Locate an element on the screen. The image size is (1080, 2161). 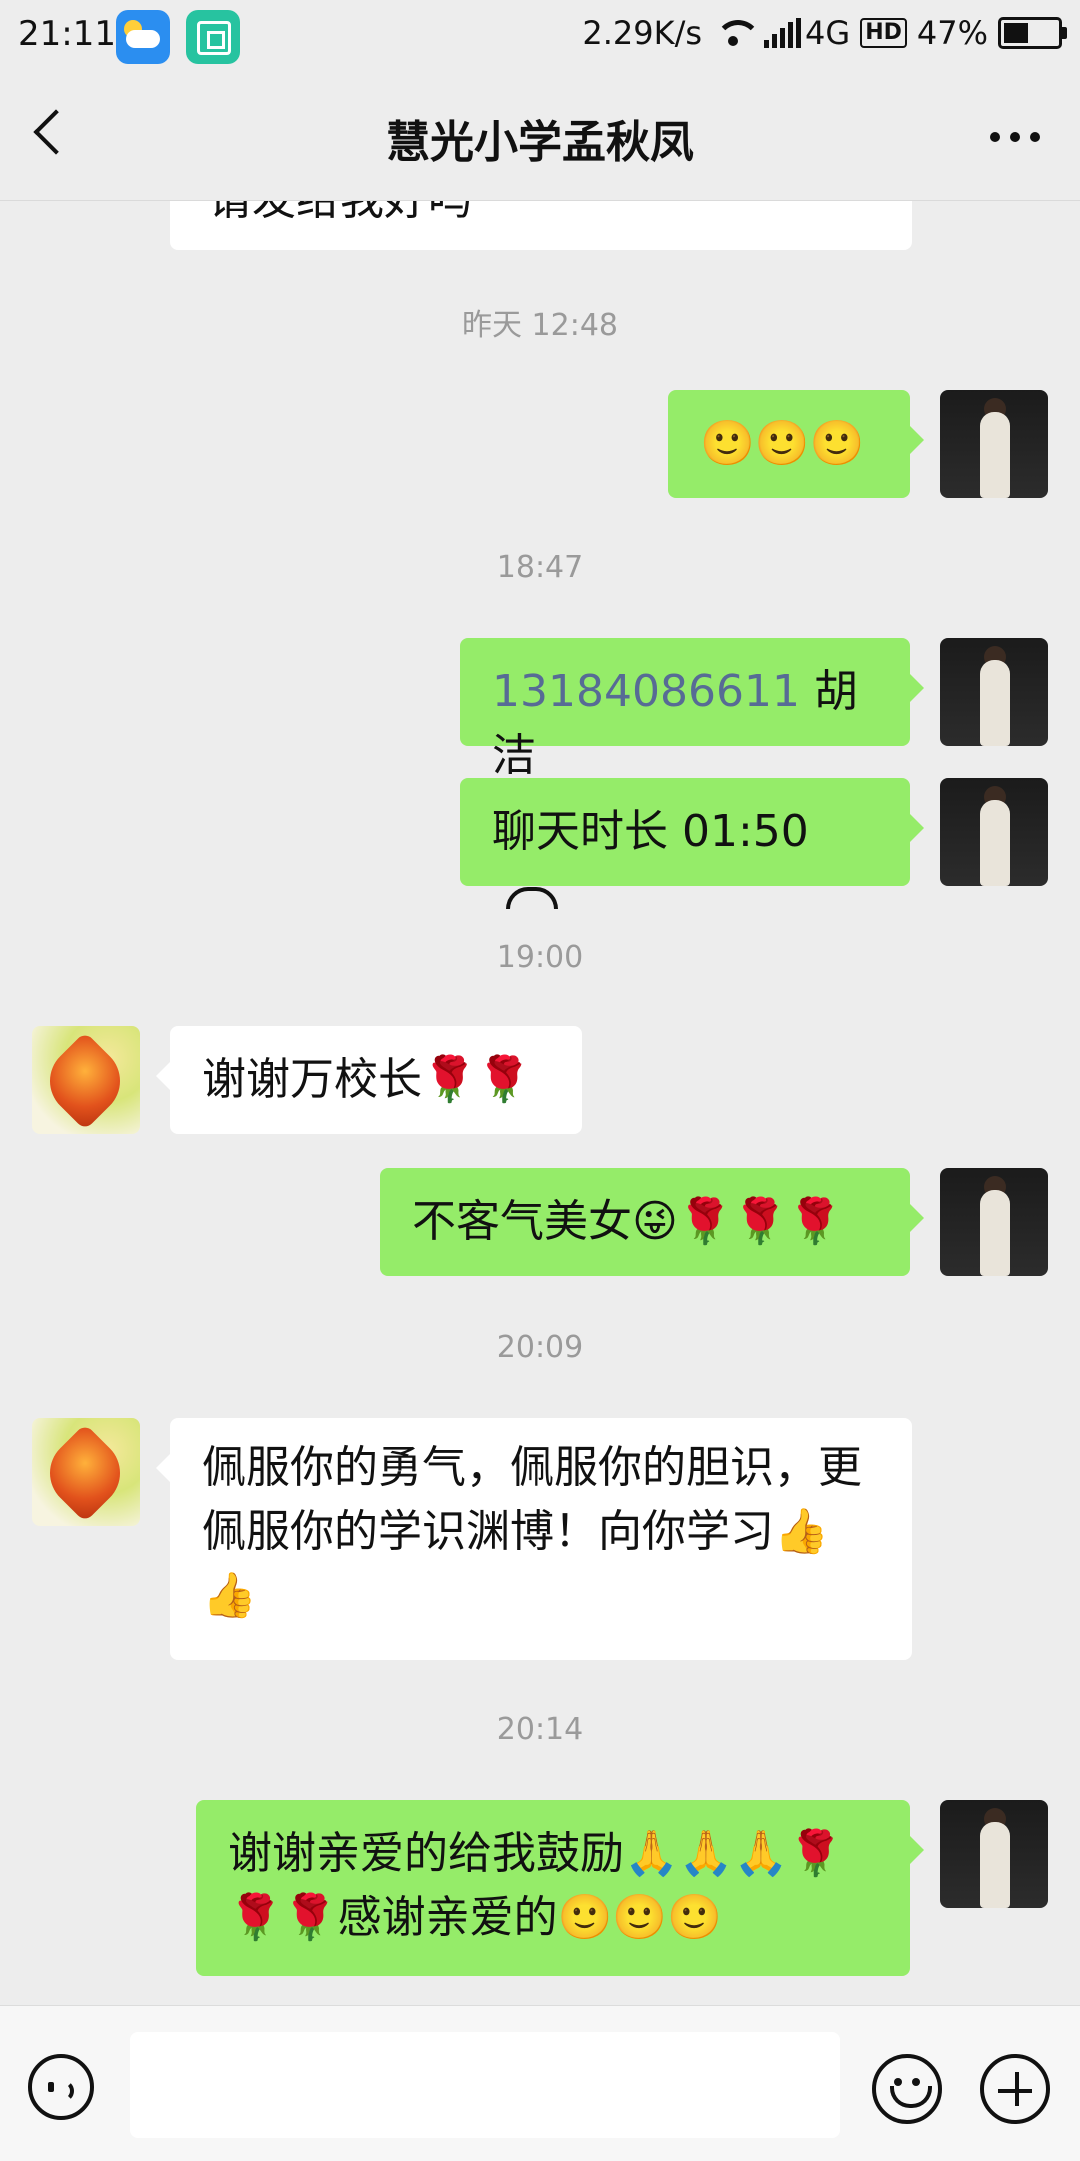
emoji-icon is located at coordinates (907, 2089).